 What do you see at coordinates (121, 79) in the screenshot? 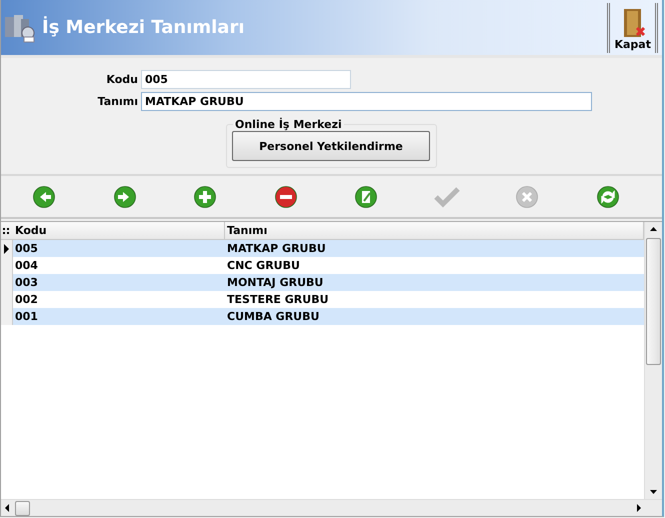
I see `field-label: Kodu` at bounding box center [121, 79].